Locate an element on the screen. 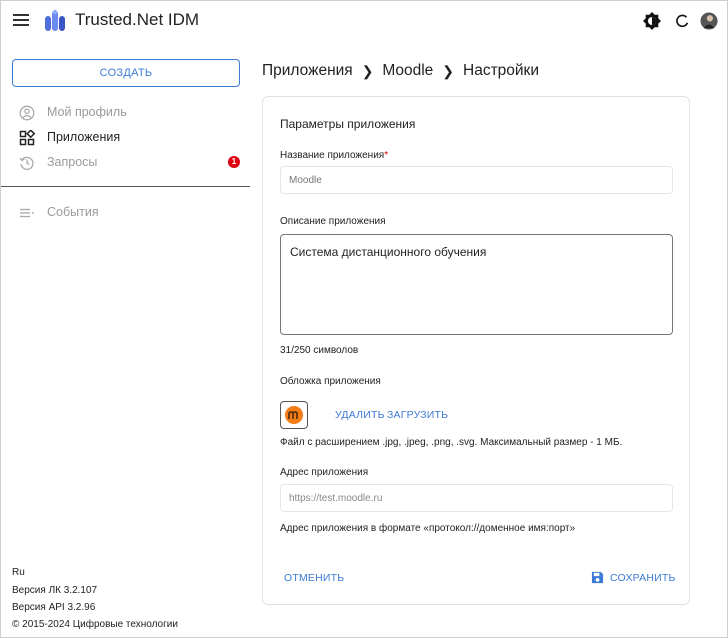 The width and height of the screenshot is (728, 638). cancel-button-label: ОТМЕНИТЬ is located at coordinates (314, 578).